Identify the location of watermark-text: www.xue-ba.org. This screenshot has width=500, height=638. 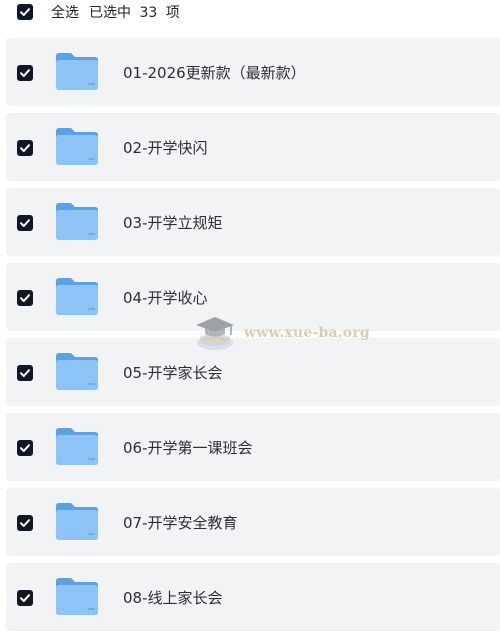
(307, 333).